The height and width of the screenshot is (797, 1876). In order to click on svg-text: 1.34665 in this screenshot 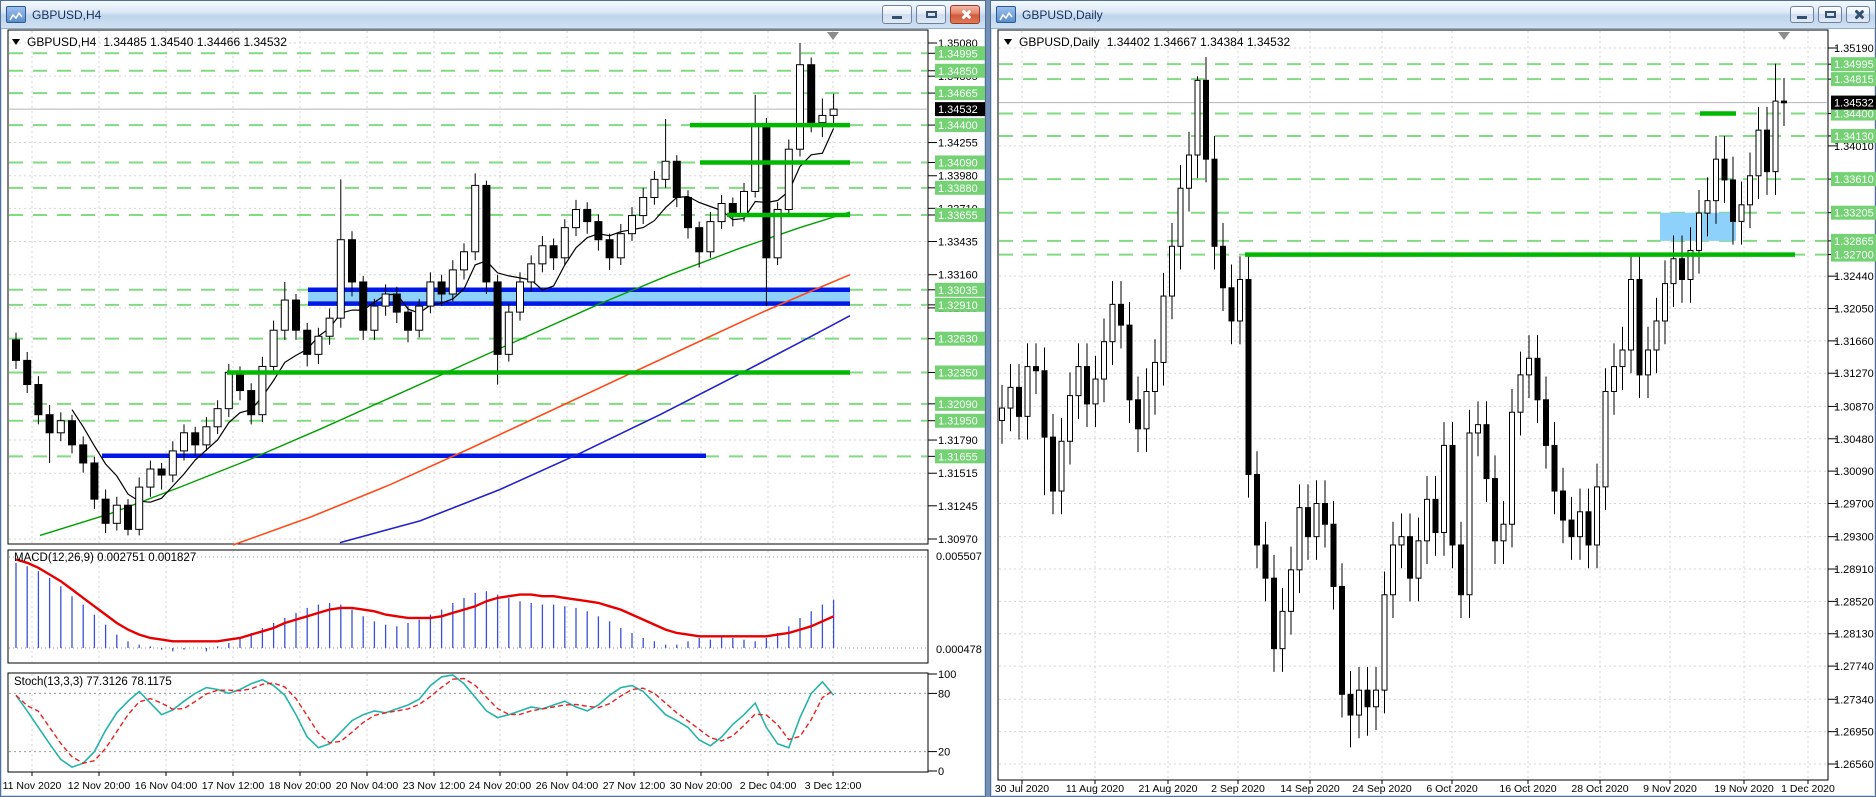, I will do `click(958, 94)`.